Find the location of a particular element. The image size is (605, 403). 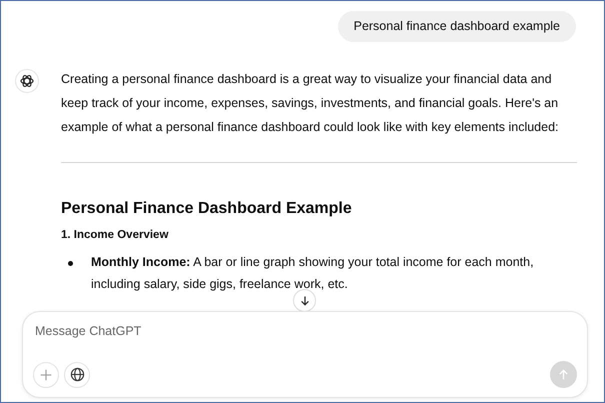

search-web-button is located at coordinates (77, 375).